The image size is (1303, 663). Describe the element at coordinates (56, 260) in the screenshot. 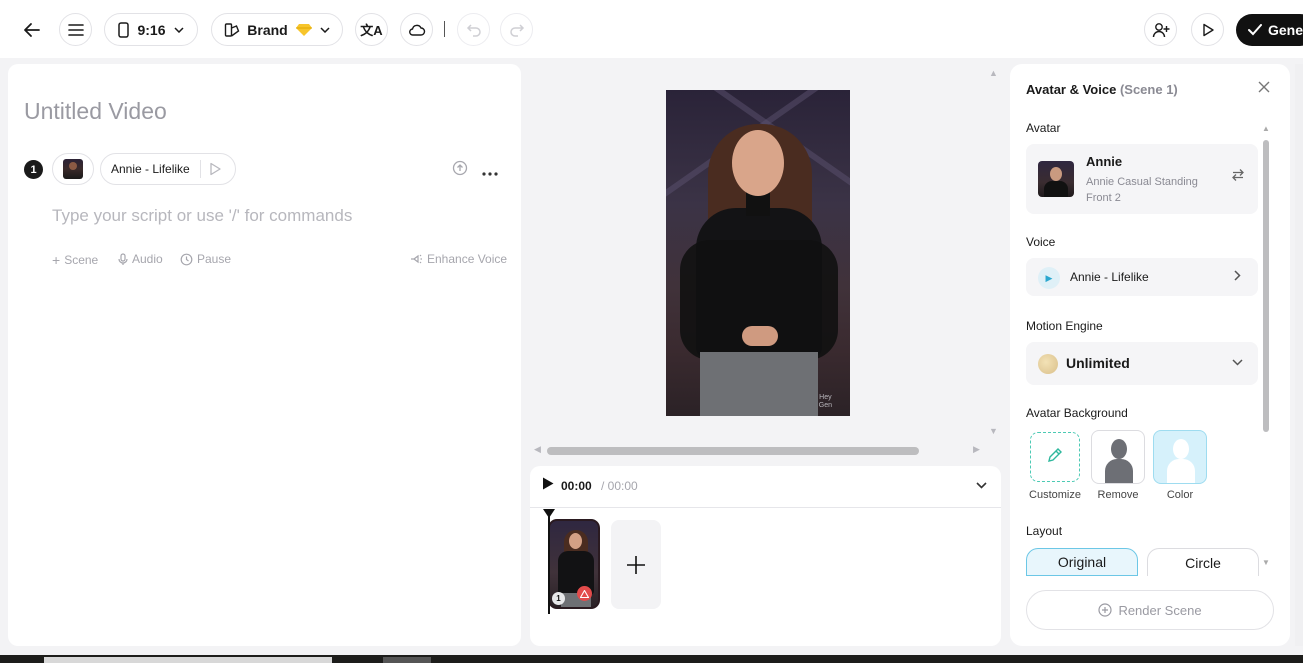

I see `plus-icon: +` at that location.